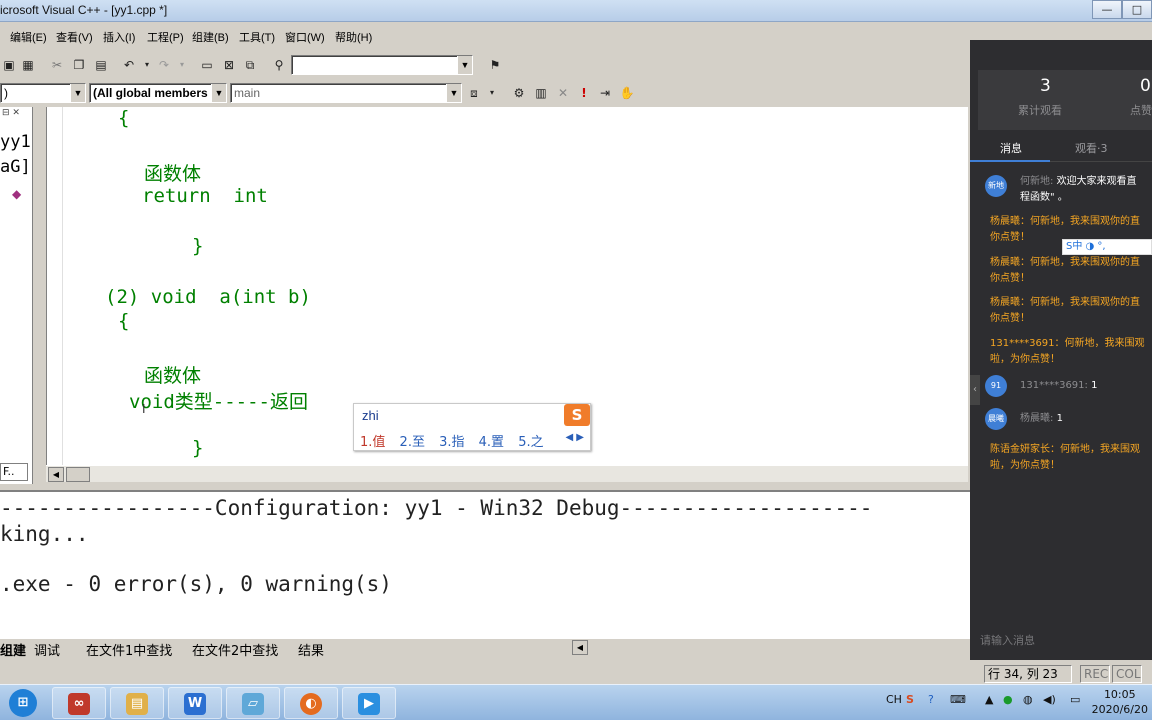 This screenshot has height=720, width=1152. Describe the element at coordinates (208, 297) in the screenshot. I see `code-line: (2) void a(int b)` at that location.